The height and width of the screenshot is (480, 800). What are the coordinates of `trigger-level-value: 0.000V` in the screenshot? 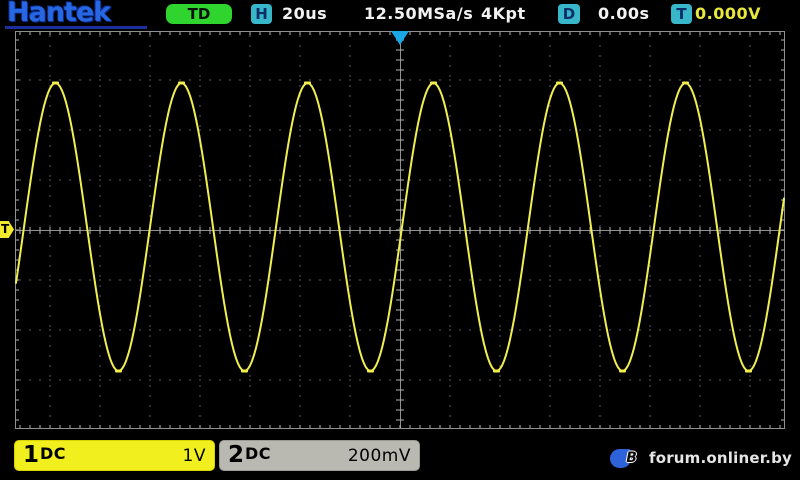 It's located at (728, 13).